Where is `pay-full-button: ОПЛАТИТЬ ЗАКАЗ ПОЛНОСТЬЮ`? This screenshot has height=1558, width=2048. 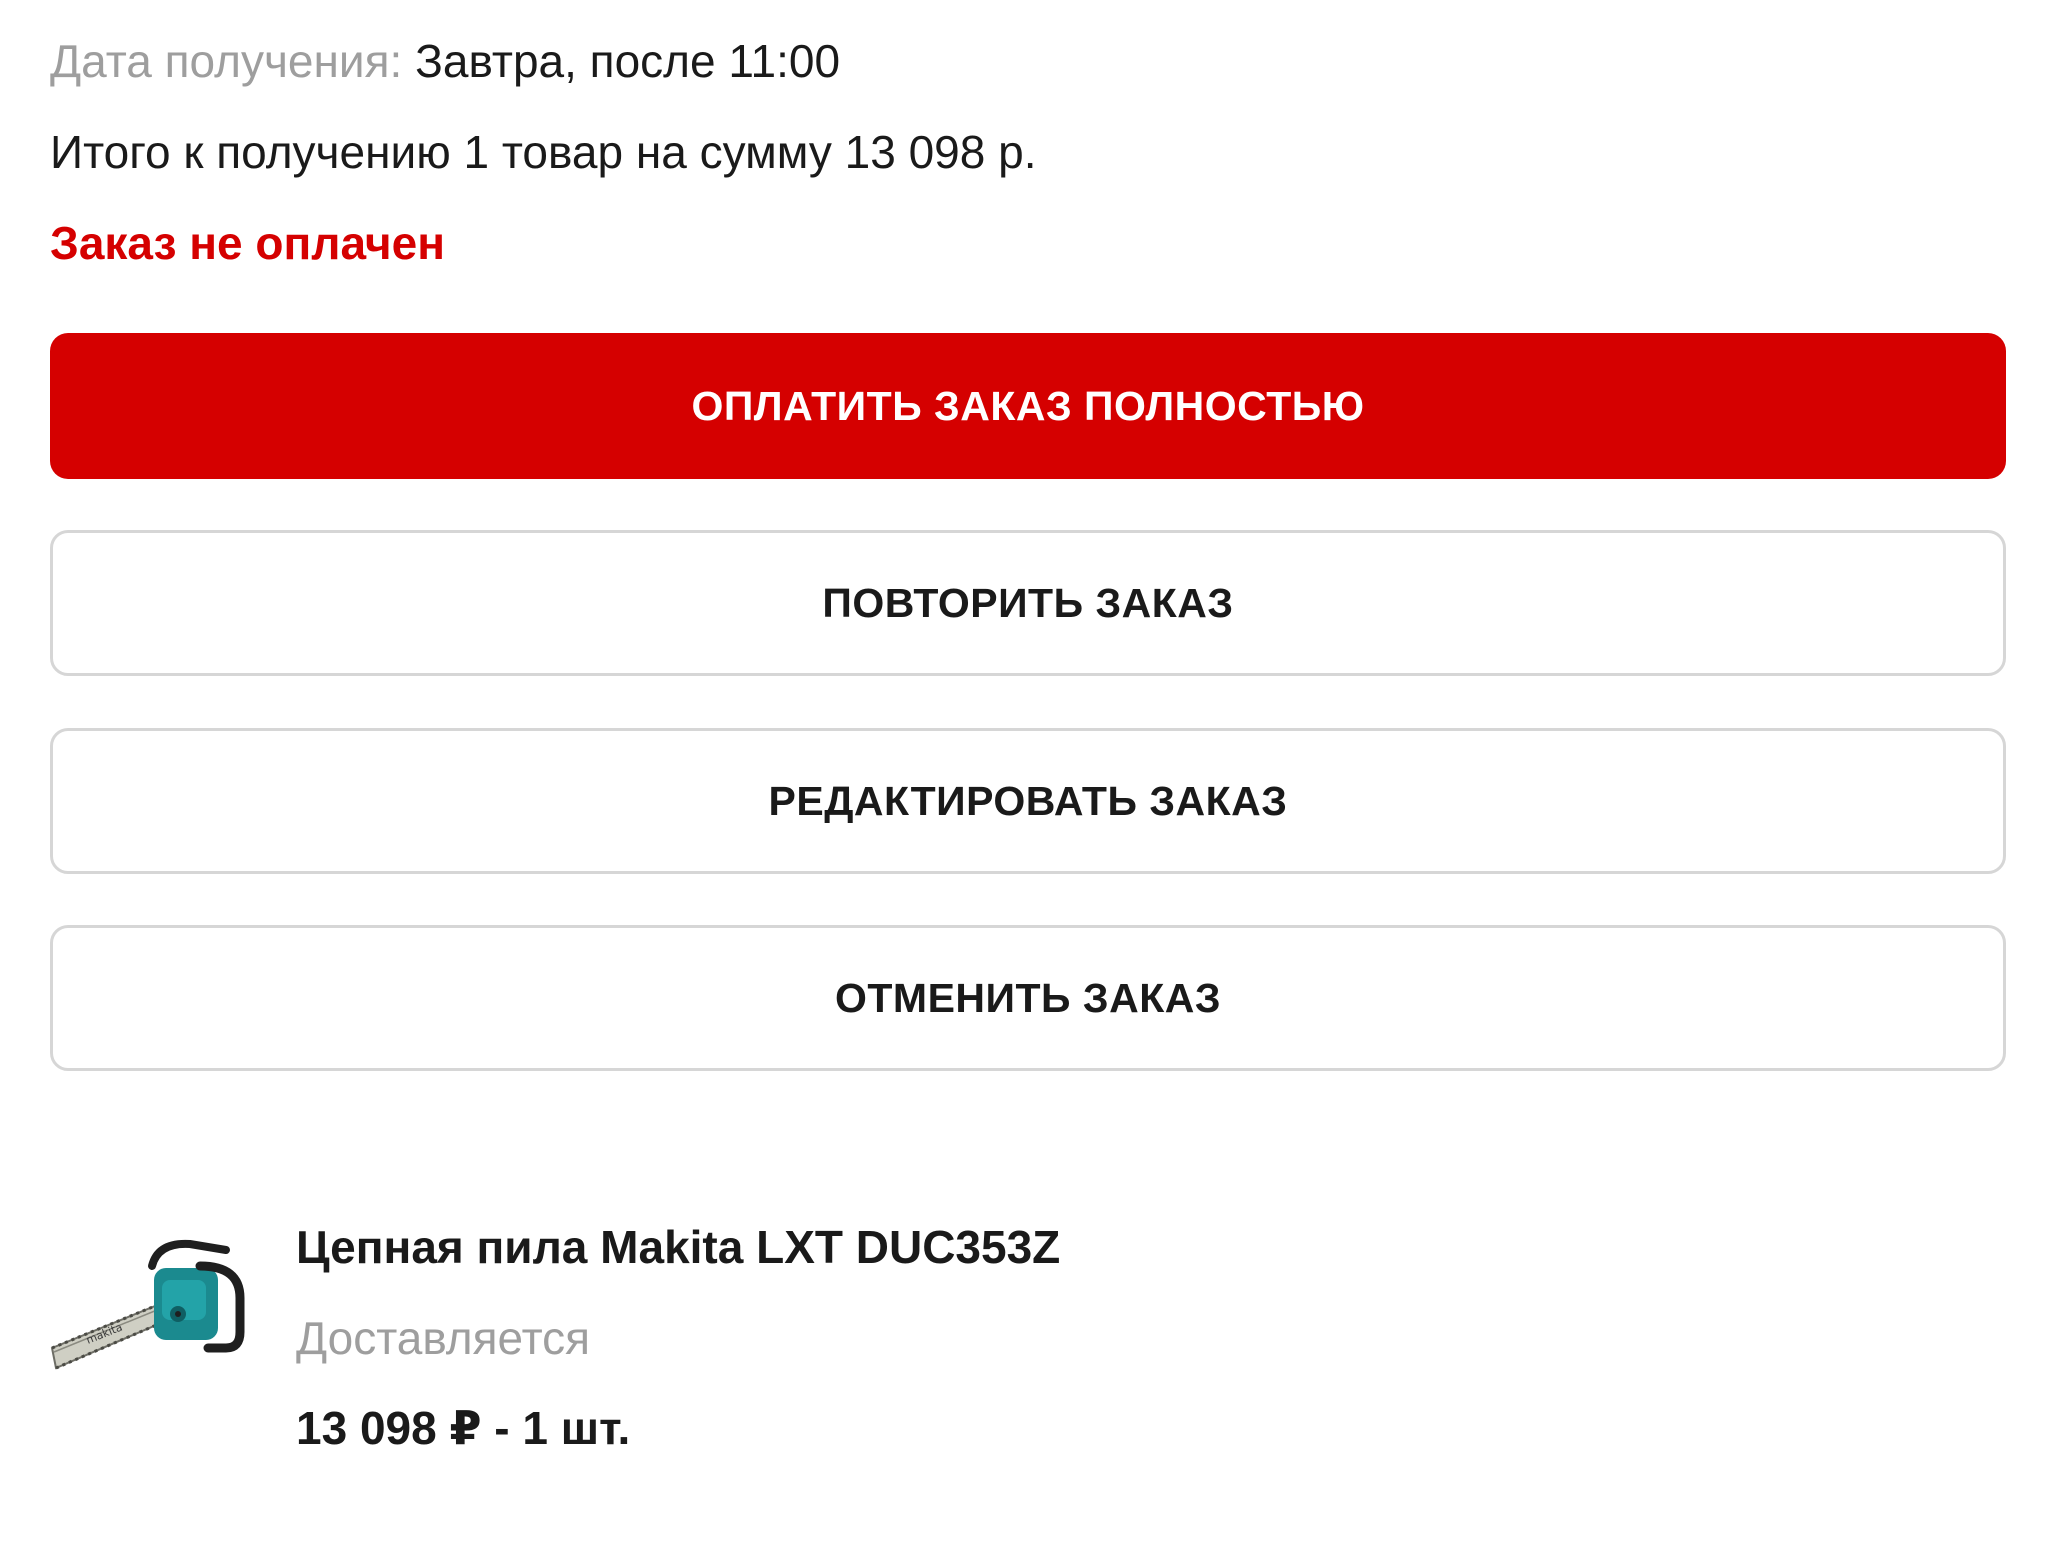
pay-full-button: ОПЛАТИТЬ ЗАКАЗ ПОЛНОСТЬЮ is located at coordinates (1028, 406).